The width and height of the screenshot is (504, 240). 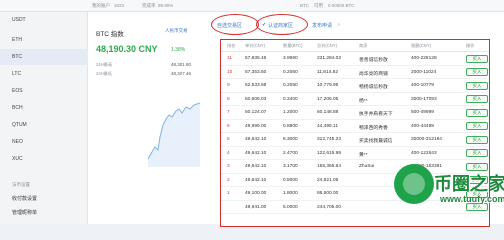 What do you see at coordinates (422, 85) in the screenshot?
I see `cell-limit: 400-10779` at bounding box center [422, 85].